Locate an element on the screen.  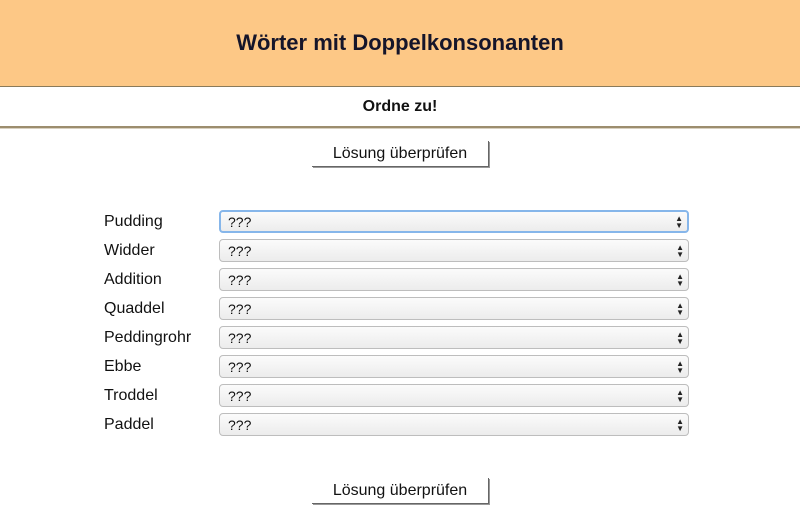
word-label: Peddingrohr is located at coordinates (148, 337).